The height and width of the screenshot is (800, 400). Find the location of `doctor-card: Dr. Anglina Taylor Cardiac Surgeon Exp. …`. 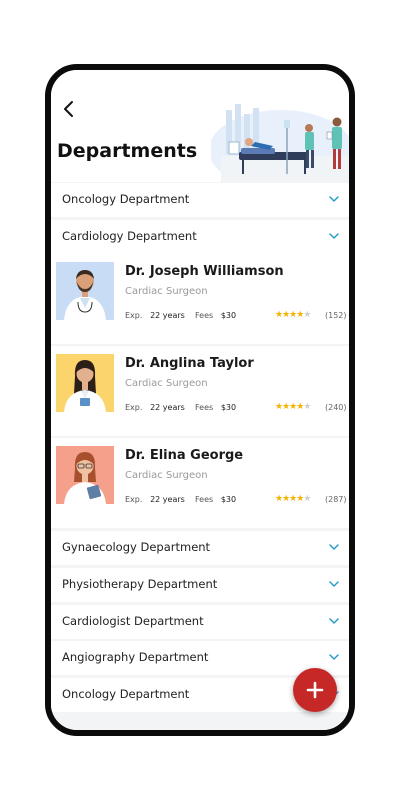

doctor-card: Dr. Anglina Taylor Cardiac Surgeon Exp. … is located at coordinates (200, 391).